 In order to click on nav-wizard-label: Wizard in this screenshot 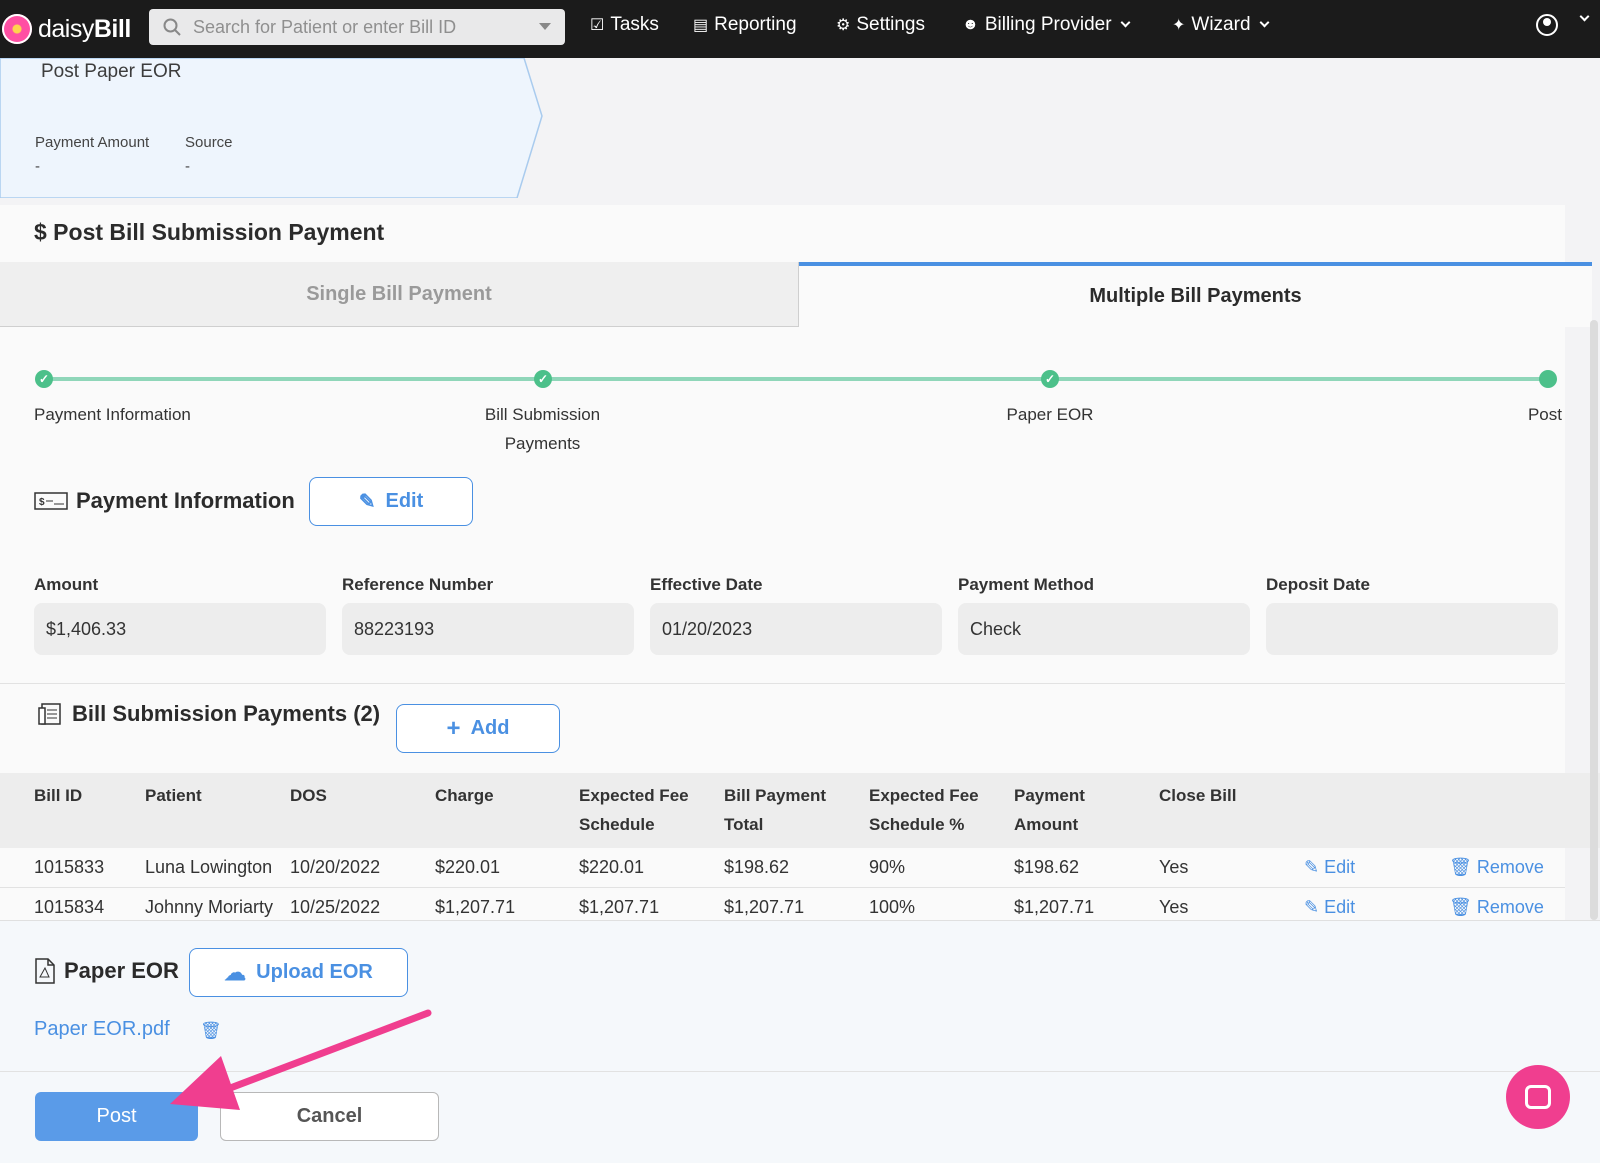, I will do `click(1221, 24)`.